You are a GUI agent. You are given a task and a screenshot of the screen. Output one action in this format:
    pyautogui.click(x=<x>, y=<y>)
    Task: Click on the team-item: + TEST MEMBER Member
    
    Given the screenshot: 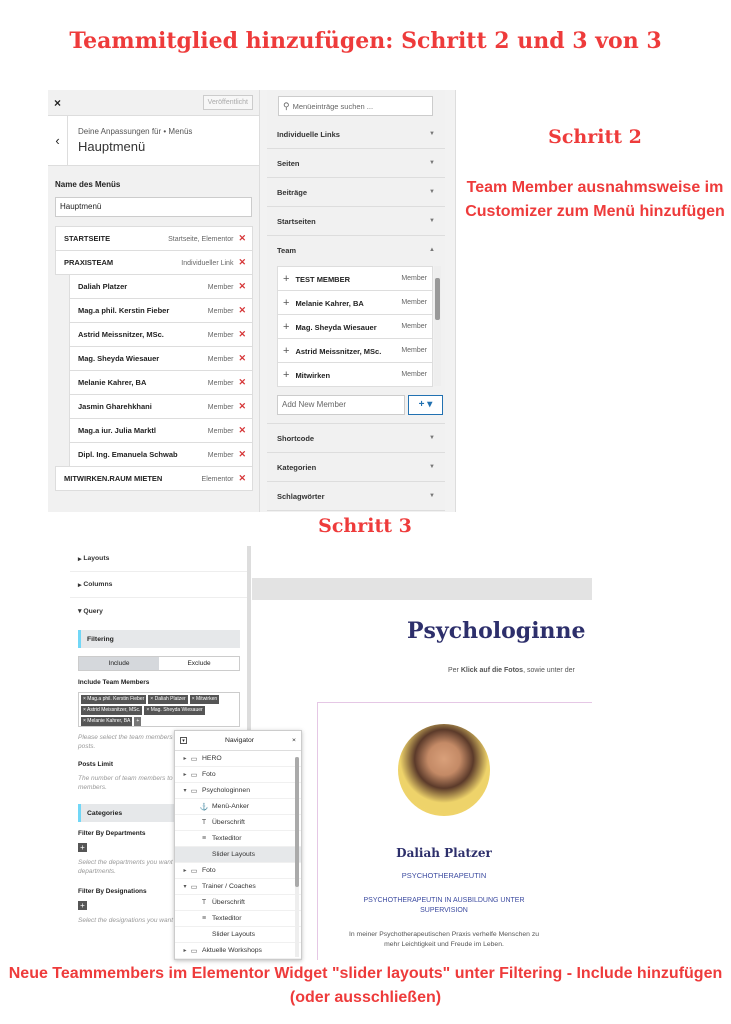 What is the action you would take?
    pyautogui.click(x=355, y=278)
    